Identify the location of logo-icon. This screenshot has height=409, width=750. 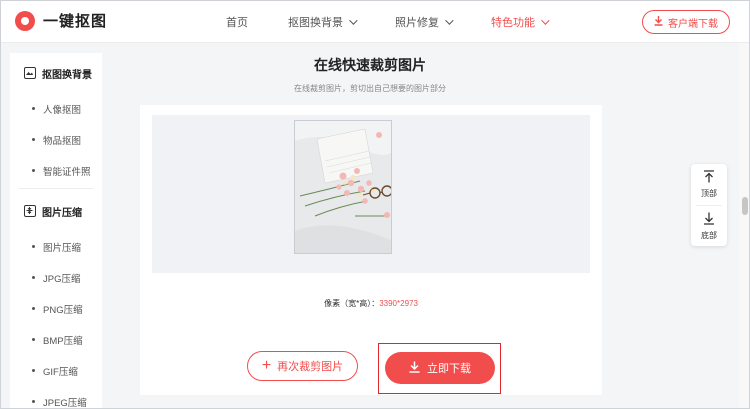
(25, 20).